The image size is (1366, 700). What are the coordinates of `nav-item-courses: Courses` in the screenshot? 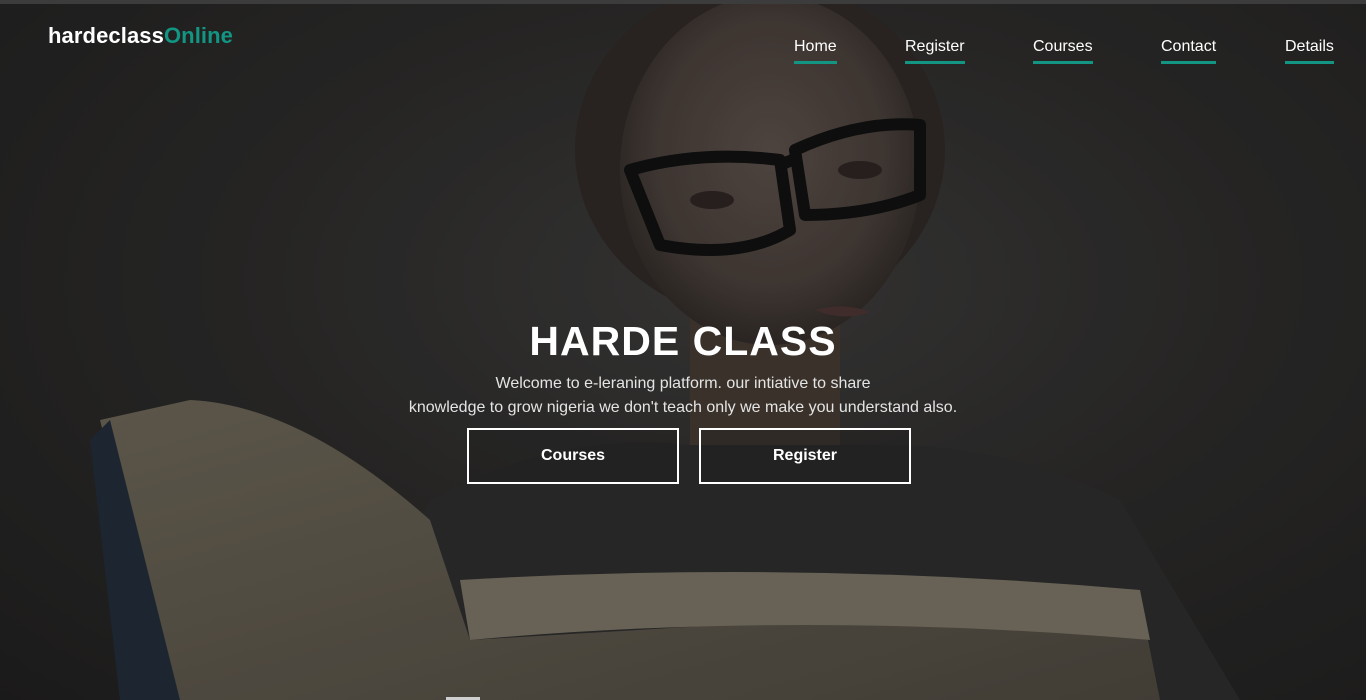 It's located at (1063, 51).